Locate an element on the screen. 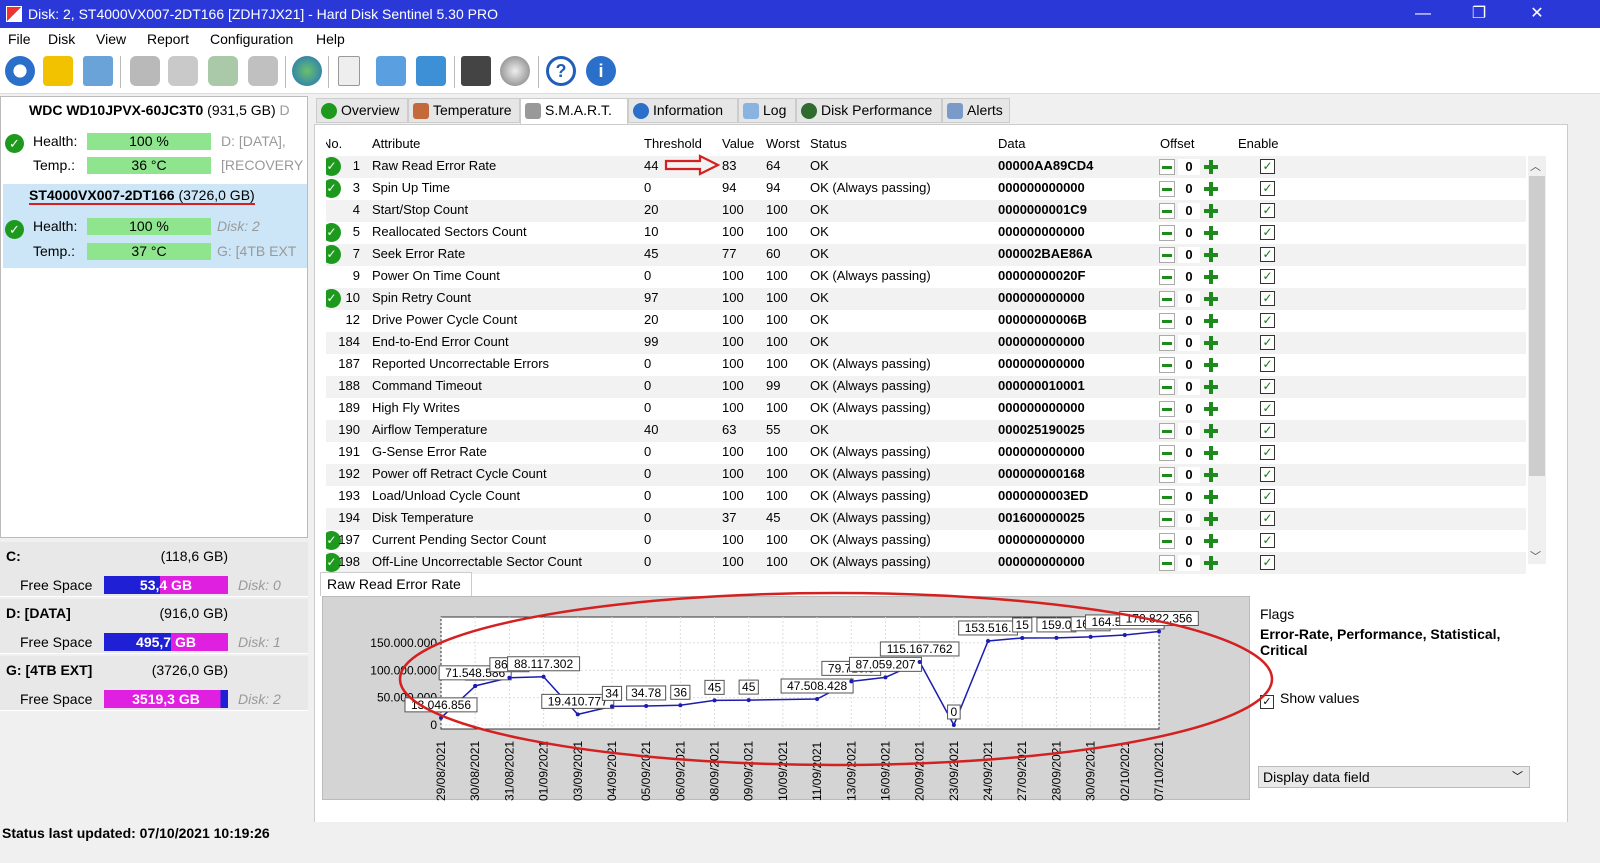 This screenshot has height=863, width=1600. monitor-icon is located at coordinates (476, 71).